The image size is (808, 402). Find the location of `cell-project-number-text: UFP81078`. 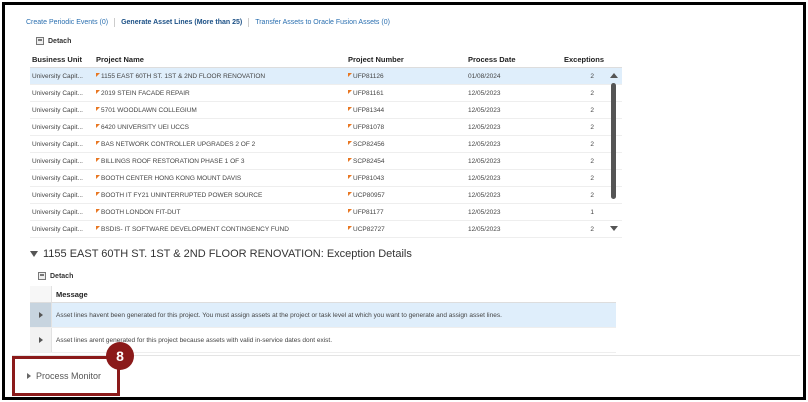

cell-project-number-text: UFP81078 is located at coordinates (369, 127).